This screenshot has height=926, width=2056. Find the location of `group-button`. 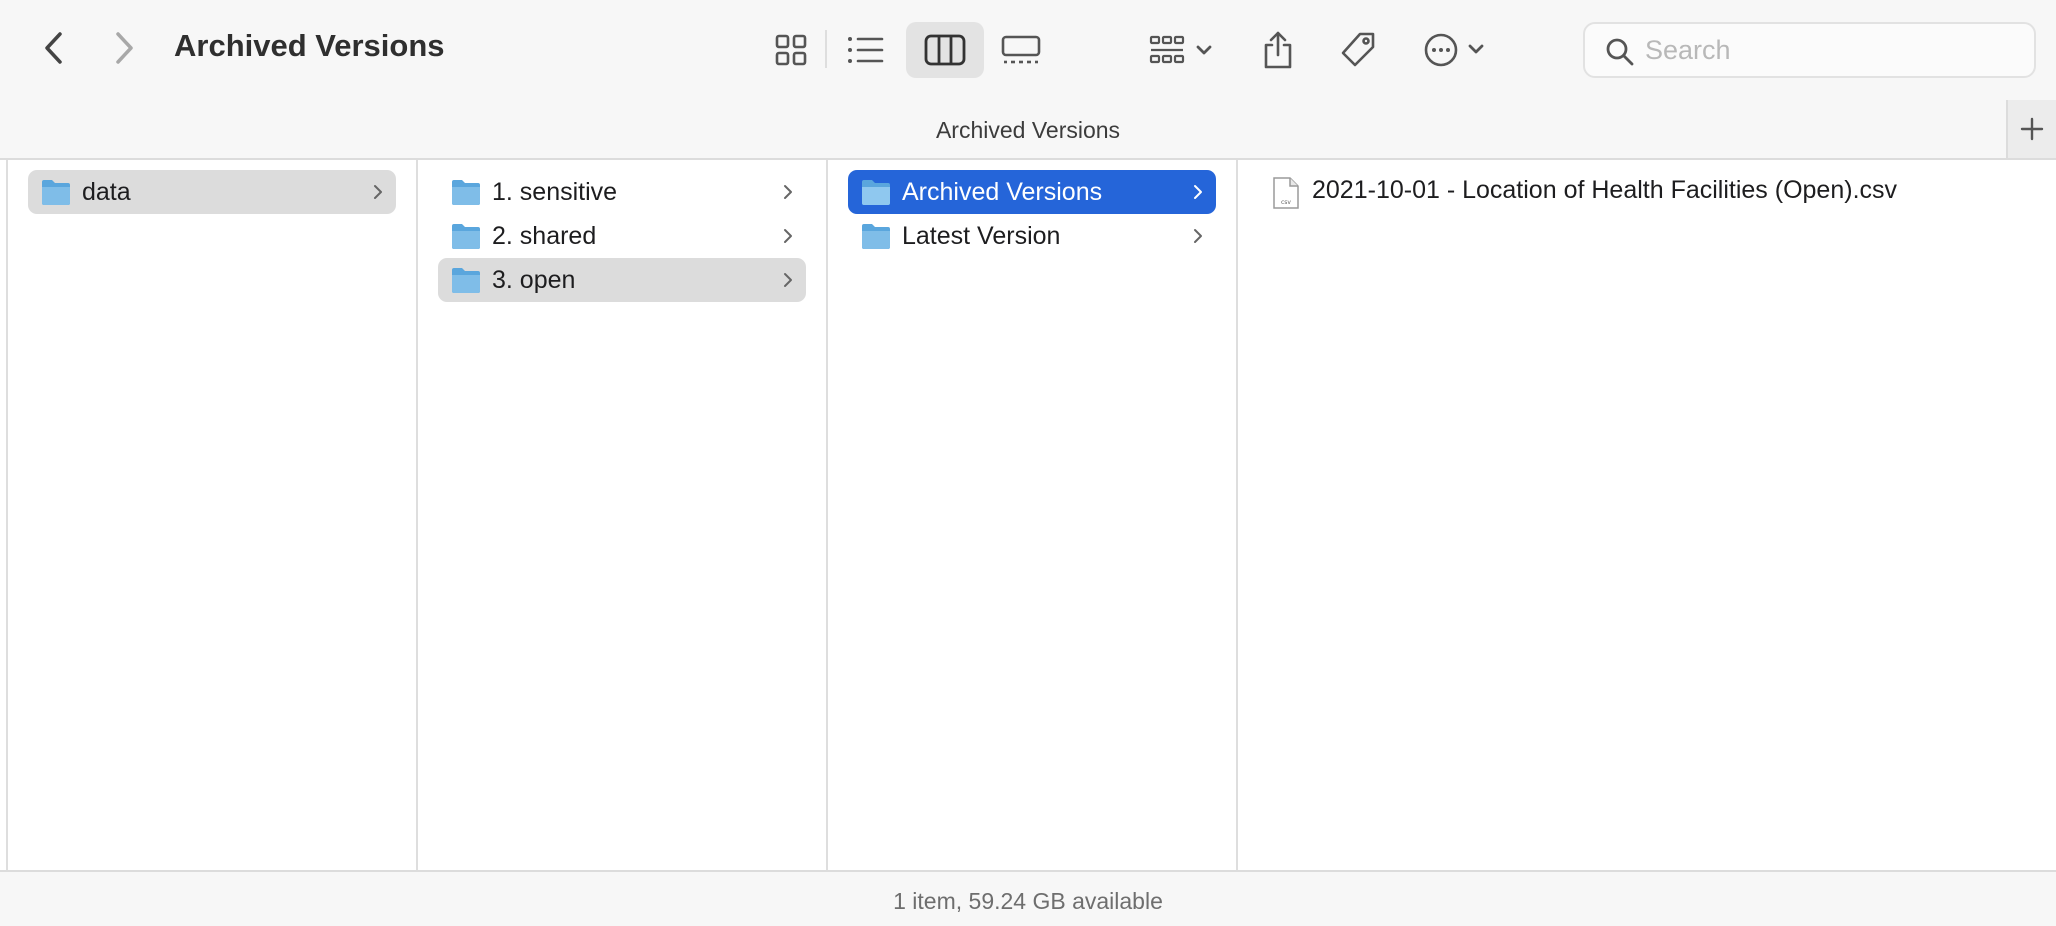

group-button is located at coordinates (1182, 50).